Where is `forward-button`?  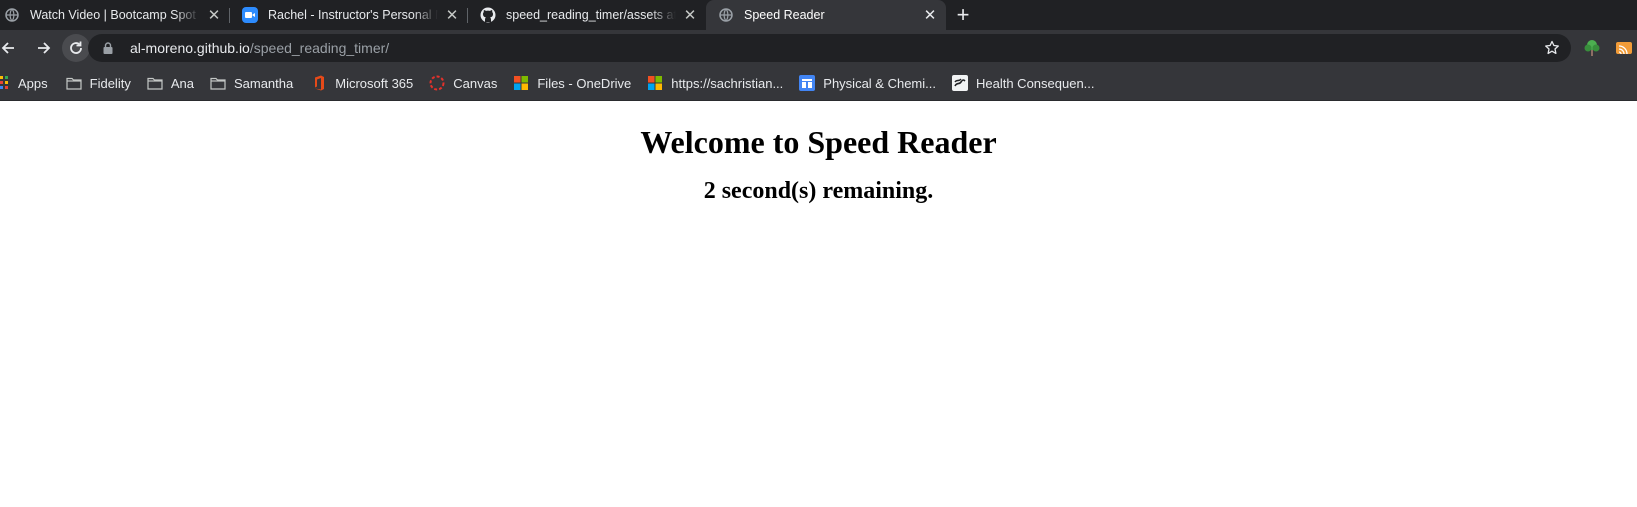 forward-button is located at coordinates (44, 48).